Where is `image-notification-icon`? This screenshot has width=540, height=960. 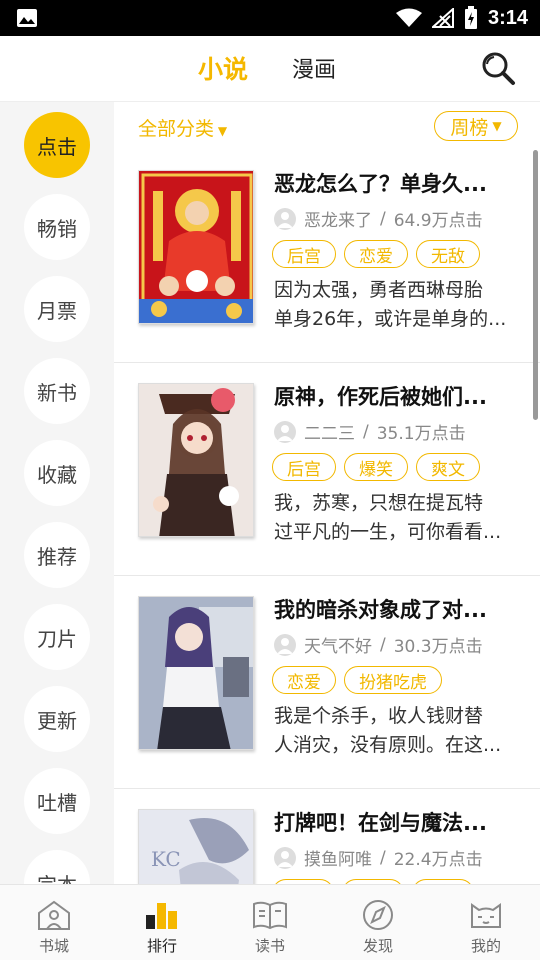
image-notification-icon is located at coordinates (27, 18).